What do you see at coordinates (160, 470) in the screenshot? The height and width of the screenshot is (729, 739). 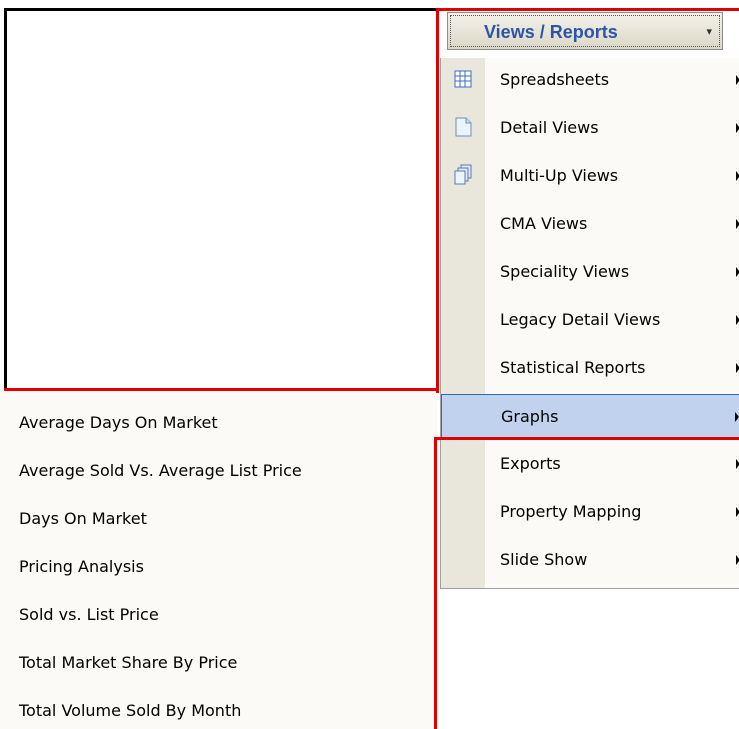 I see `submenu-item-average-sold-vs-list: Average Sold Vs. Average List Price` at bounding box center [160, 470].